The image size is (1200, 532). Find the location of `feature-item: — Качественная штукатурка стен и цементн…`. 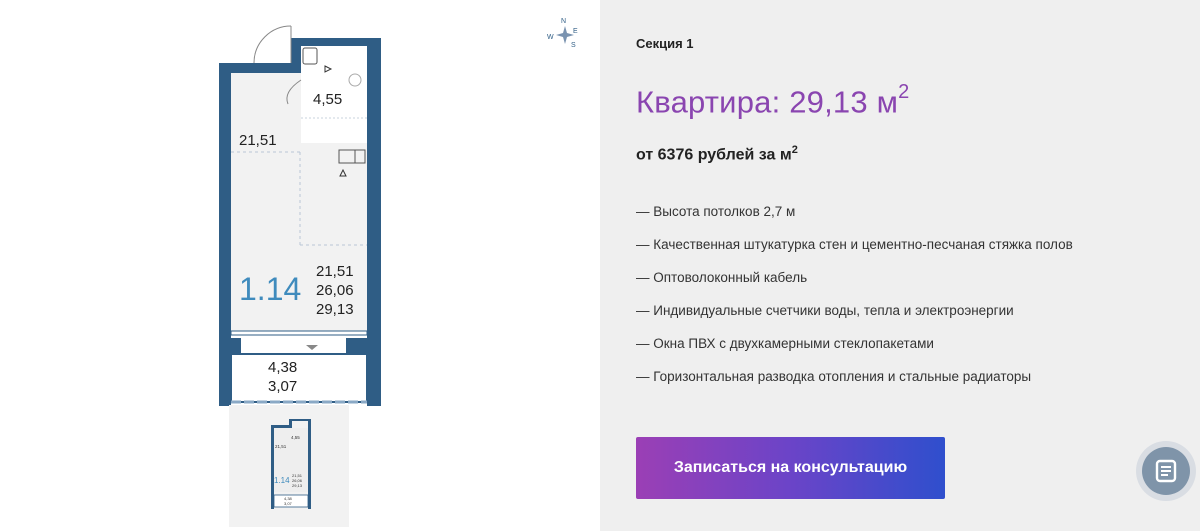

feature-item: — Качественная штукатурка стен и цементн… is located at coordinates (854, 244).